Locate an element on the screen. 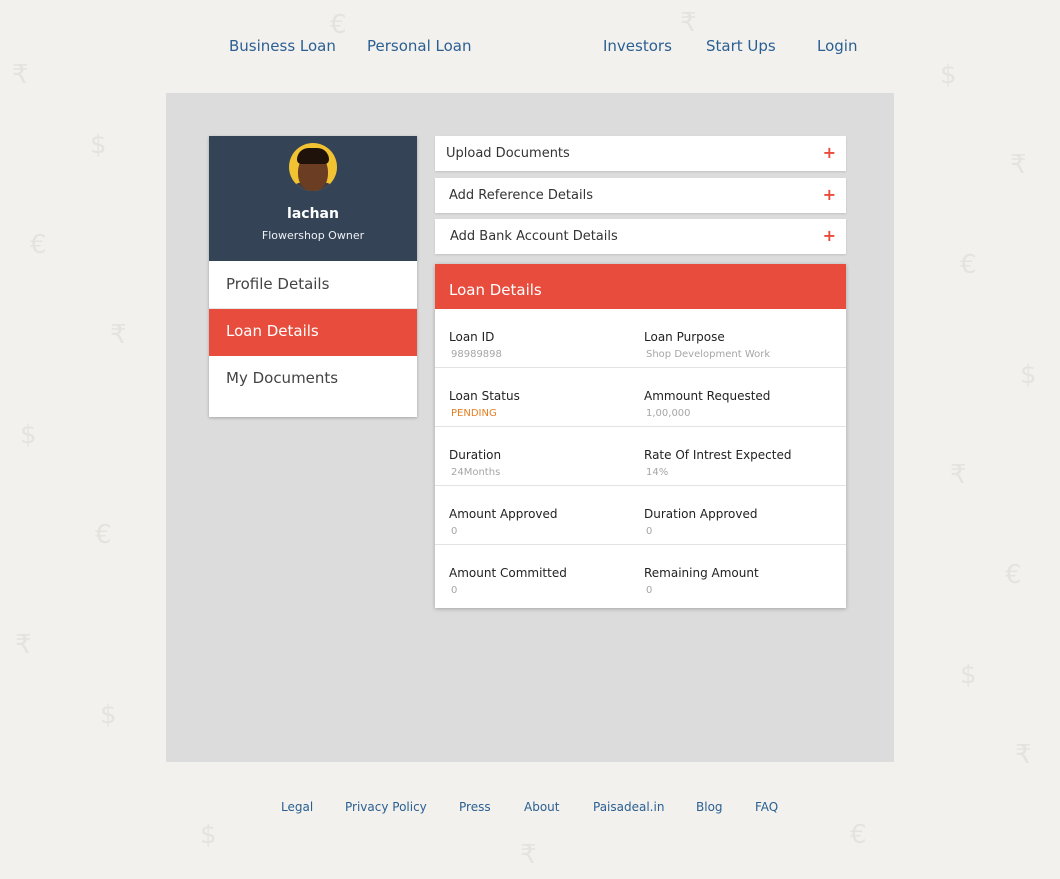 The image size is (1060, 879). avatar is located at coordinates (313, 167).